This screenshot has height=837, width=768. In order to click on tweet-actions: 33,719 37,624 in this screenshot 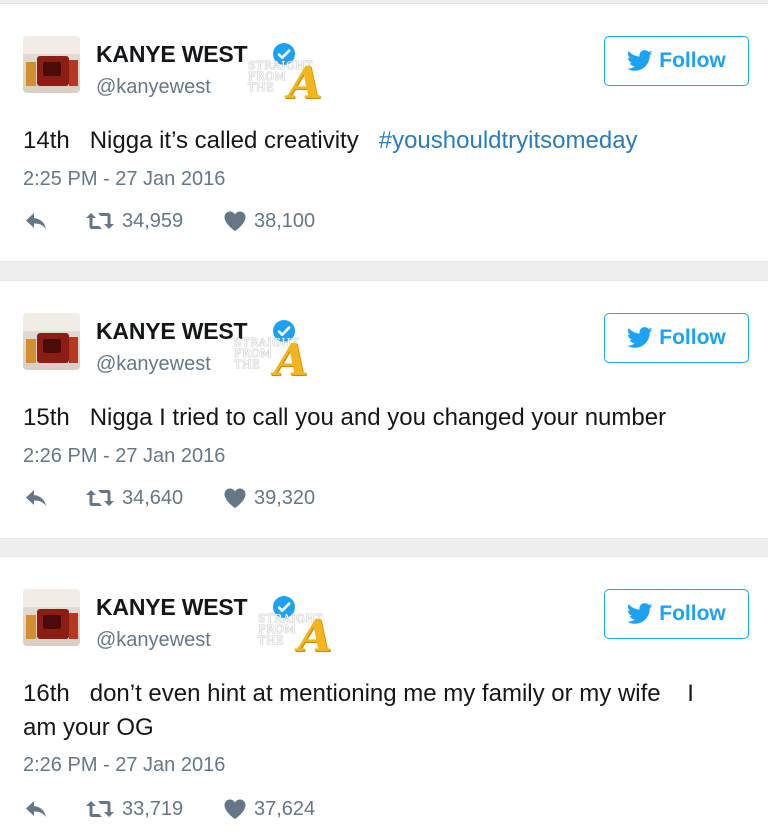, I will do `click(223, 809)`.